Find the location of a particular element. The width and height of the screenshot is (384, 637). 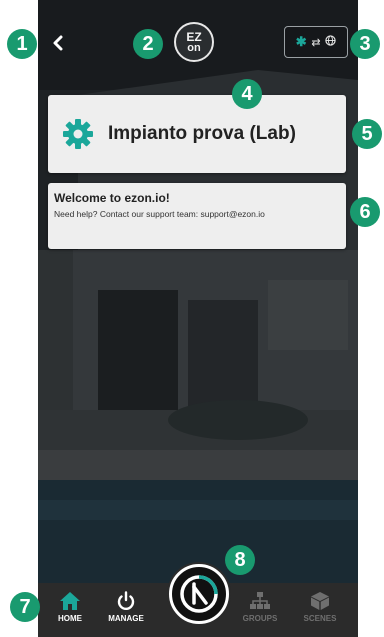

callout-marker-1: 1 is located at coordinates (22, 44).